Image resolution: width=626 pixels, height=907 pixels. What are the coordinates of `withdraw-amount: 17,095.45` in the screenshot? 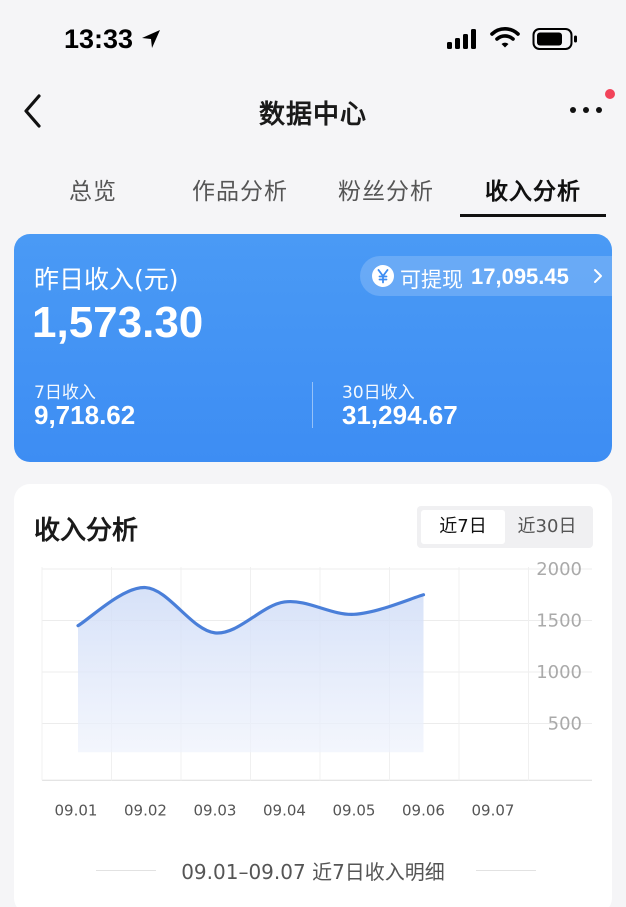 It's located at (520, 276).